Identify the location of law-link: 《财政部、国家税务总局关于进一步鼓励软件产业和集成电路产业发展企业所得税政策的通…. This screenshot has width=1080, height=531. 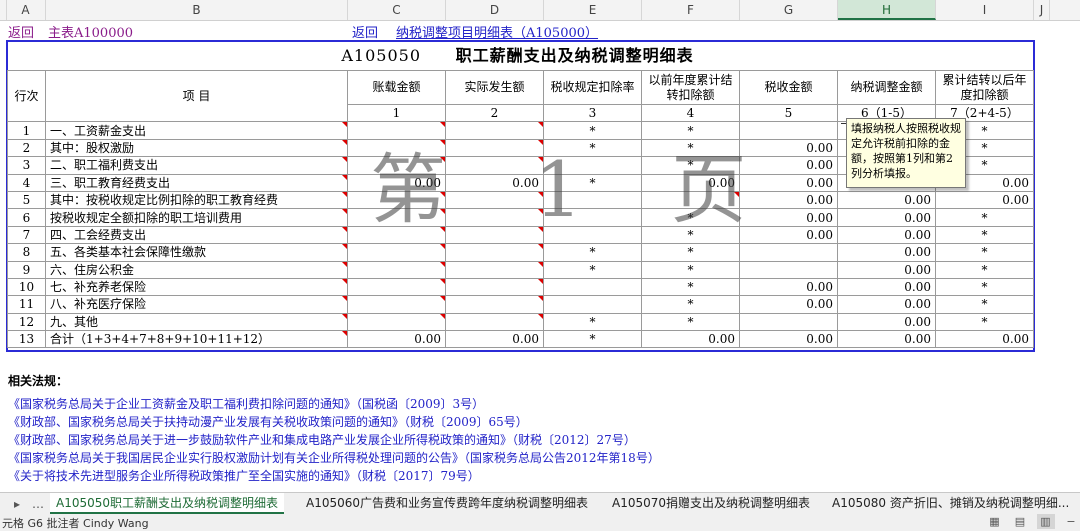
(334, 440).